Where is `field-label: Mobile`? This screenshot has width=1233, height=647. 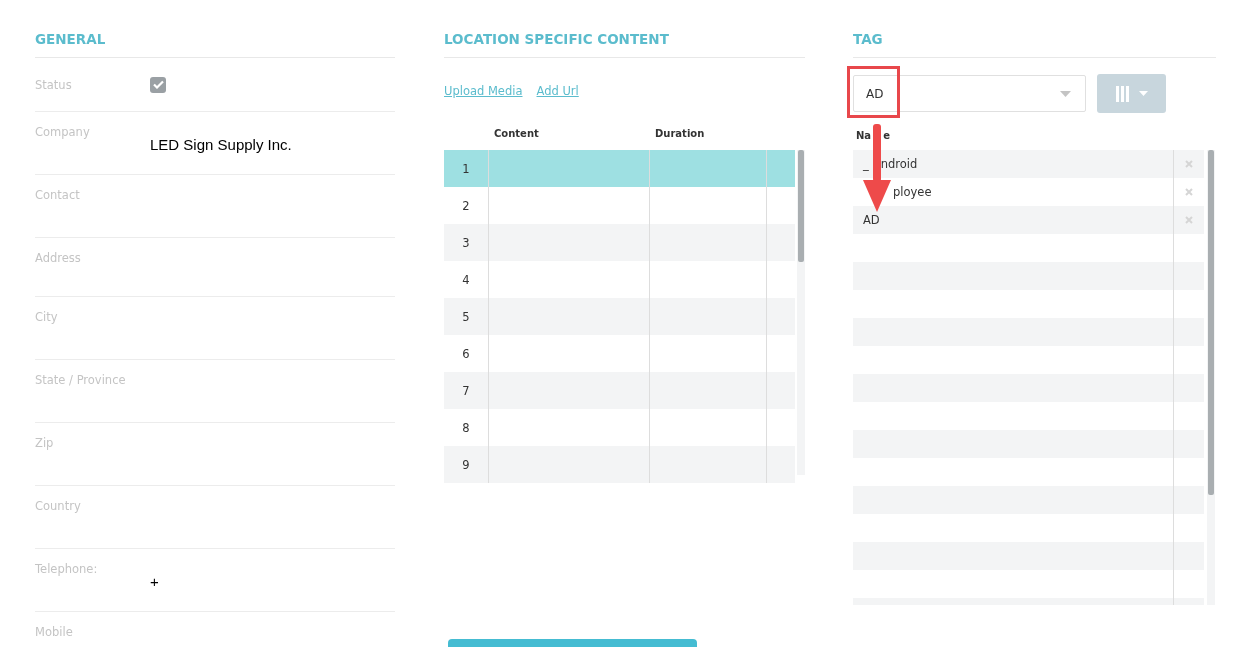
field-label: Mobile is located at coordinates (54, 631).